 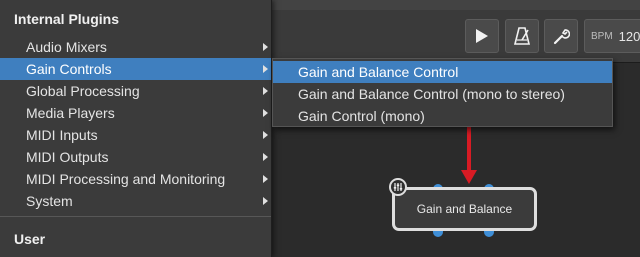 What do you see at coordinates (135, 47) in the screenshot?
I see `menu-item-audio-mixers: Audio Mixers` at bounding box center [135, 47].